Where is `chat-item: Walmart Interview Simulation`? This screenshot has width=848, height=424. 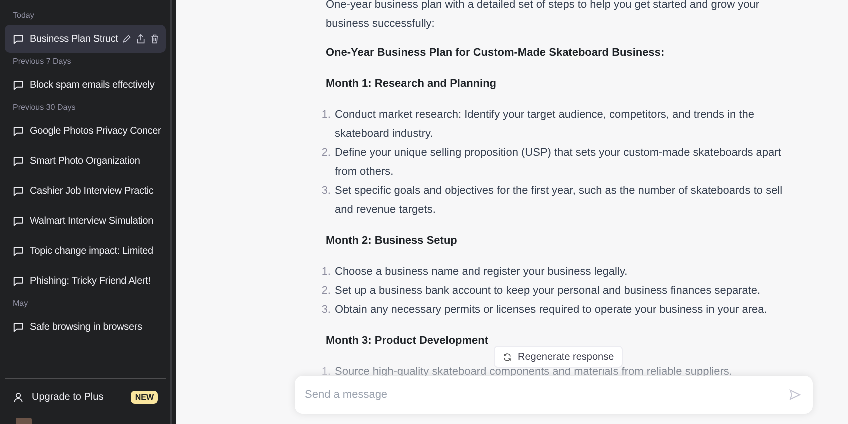
chat-item: Walmart Interview Simulation is located at coordinates (85, 221).